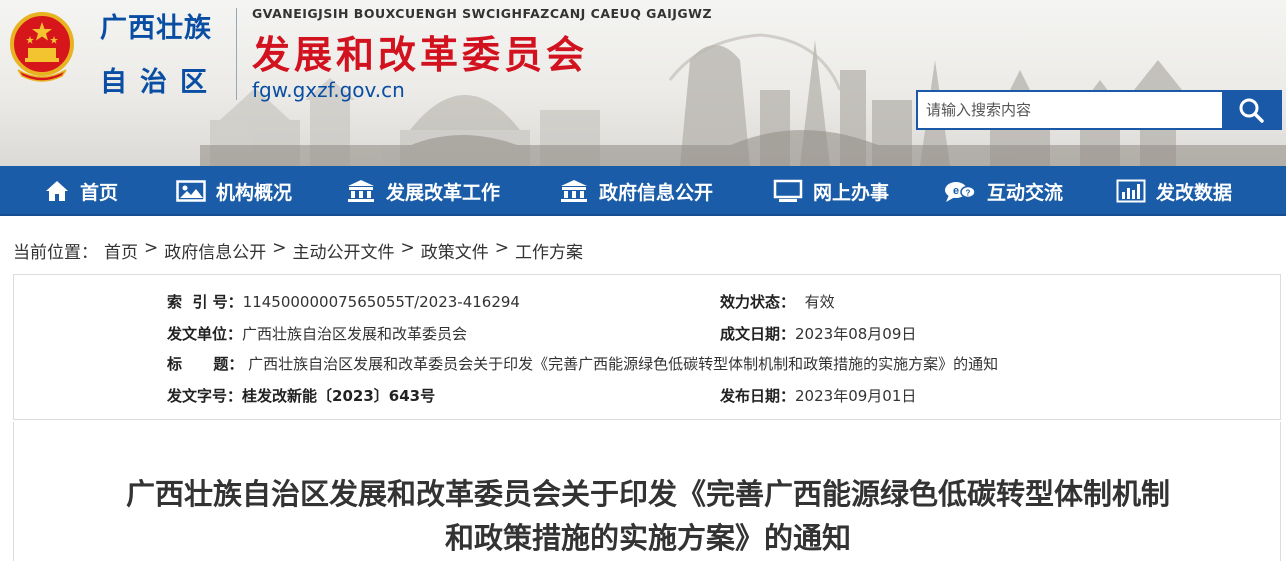 The height and width of the screenshot is (561, 1286). What do you see at coordinates (819, 302) in the screenshot?
I see `status-value: 有效` at bounding box center [819, 302].